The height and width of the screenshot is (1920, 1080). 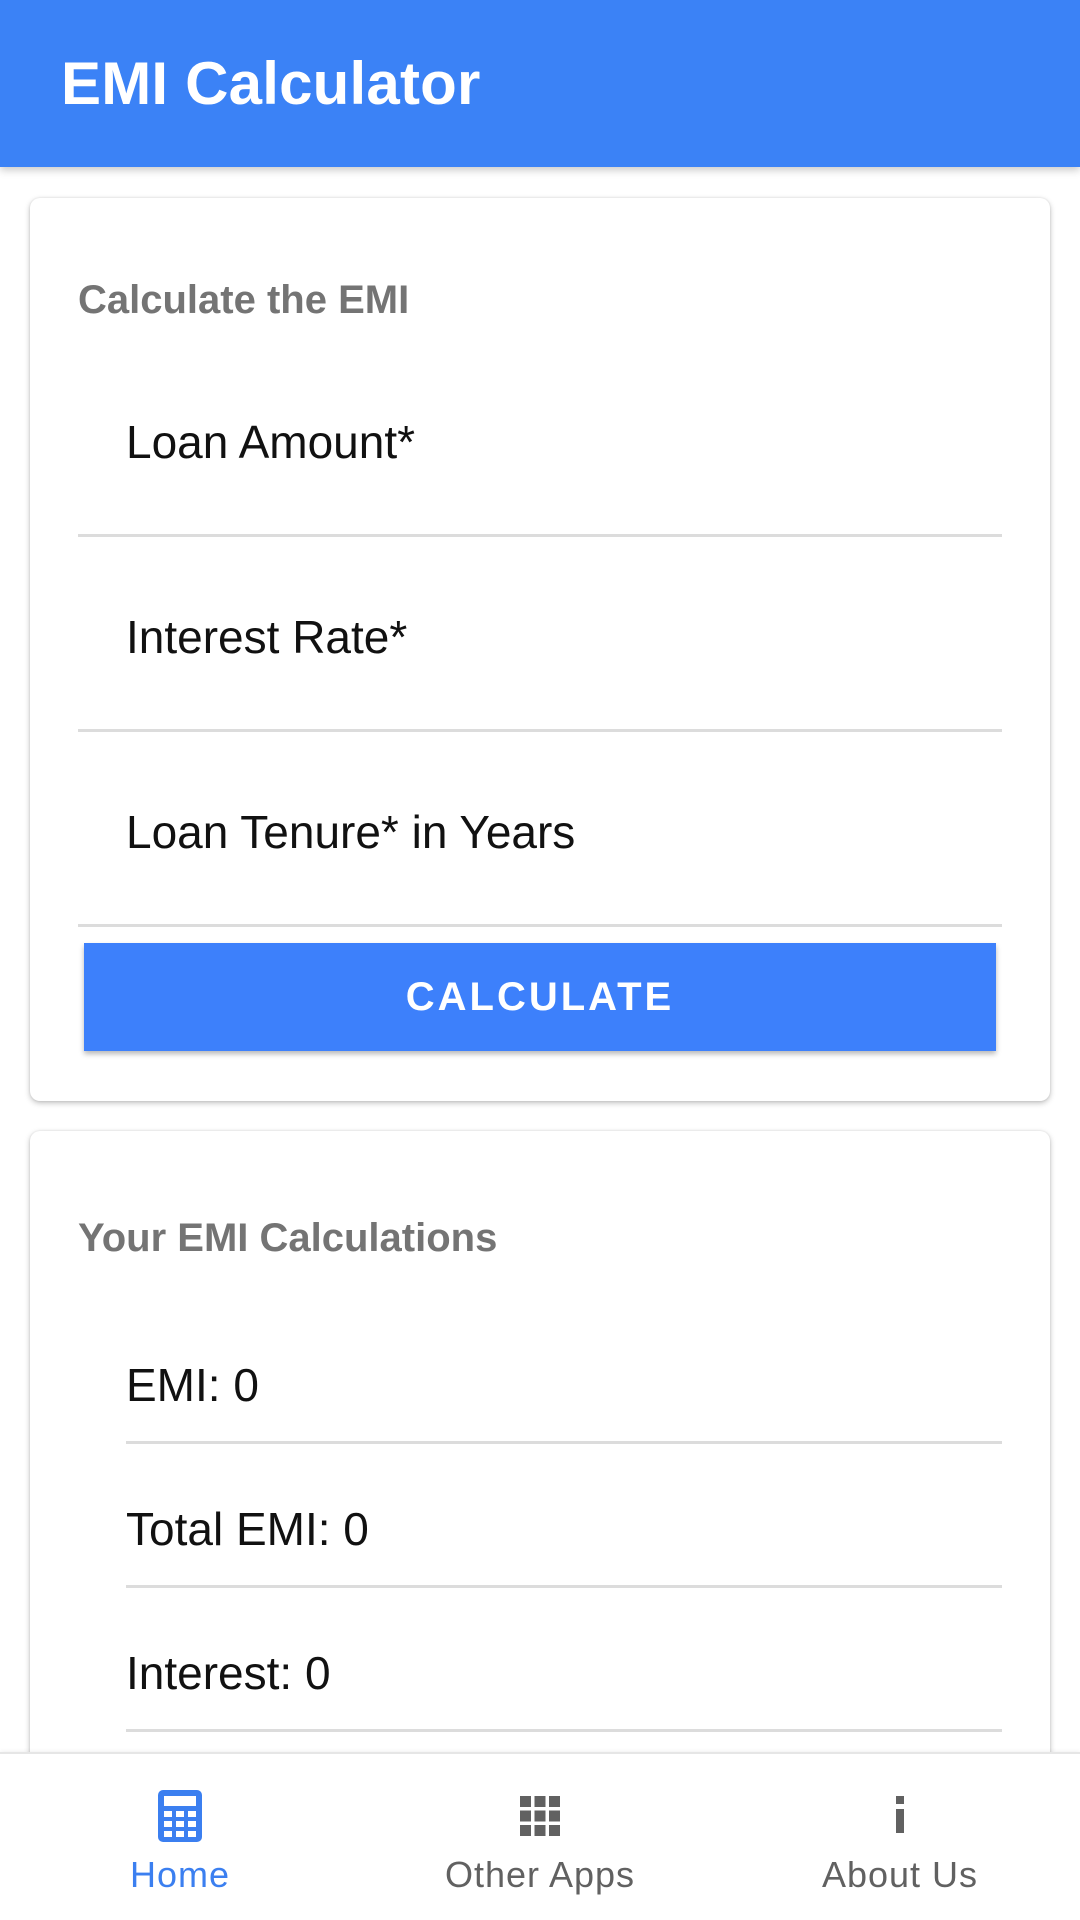 I want to click on app-bar: EMI Calculator, so click(x=540, y=83).